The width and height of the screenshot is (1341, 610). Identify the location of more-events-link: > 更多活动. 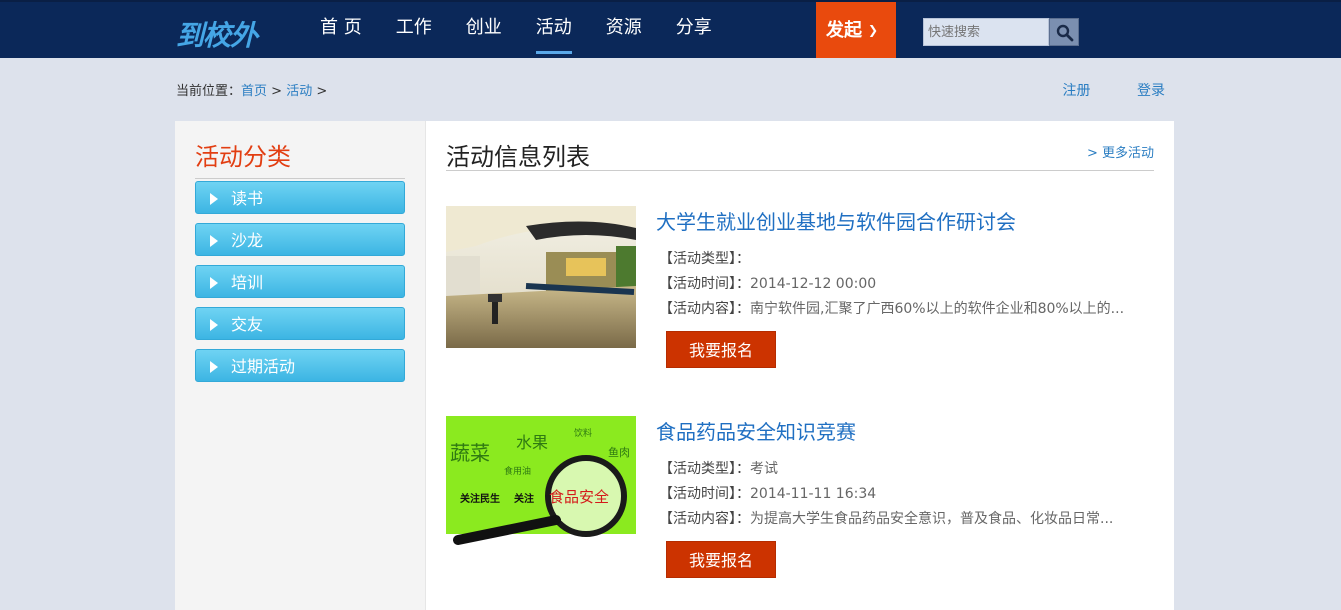
(1120, 151).